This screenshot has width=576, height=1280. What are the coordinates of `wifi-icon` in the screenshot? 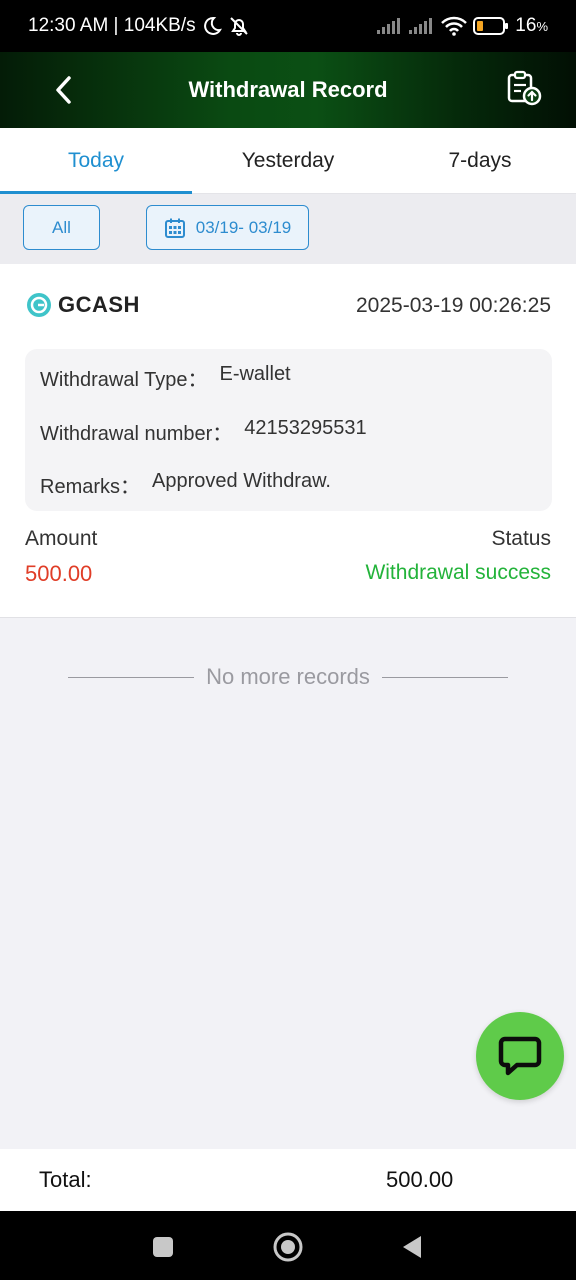 It's located at (454, 26).